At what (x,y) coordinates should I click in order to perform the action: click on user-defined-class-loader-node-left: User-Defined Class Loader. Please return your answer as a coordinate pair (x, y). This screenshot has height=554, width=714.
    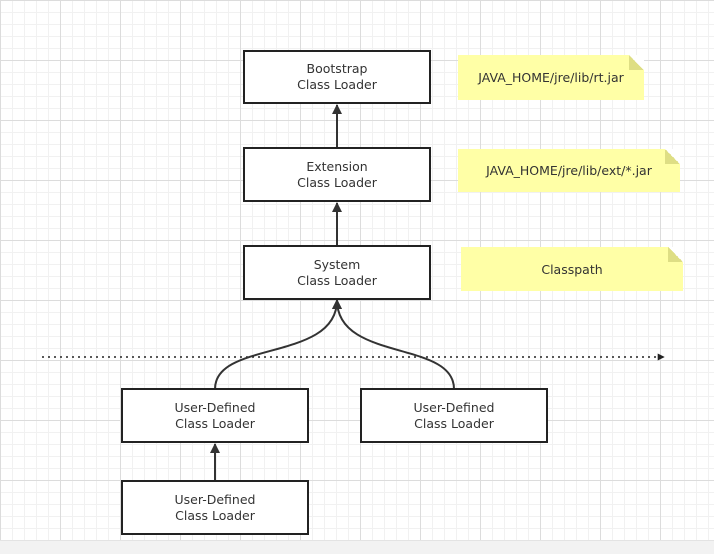
    Looking at the image, I should click on (215, 415).